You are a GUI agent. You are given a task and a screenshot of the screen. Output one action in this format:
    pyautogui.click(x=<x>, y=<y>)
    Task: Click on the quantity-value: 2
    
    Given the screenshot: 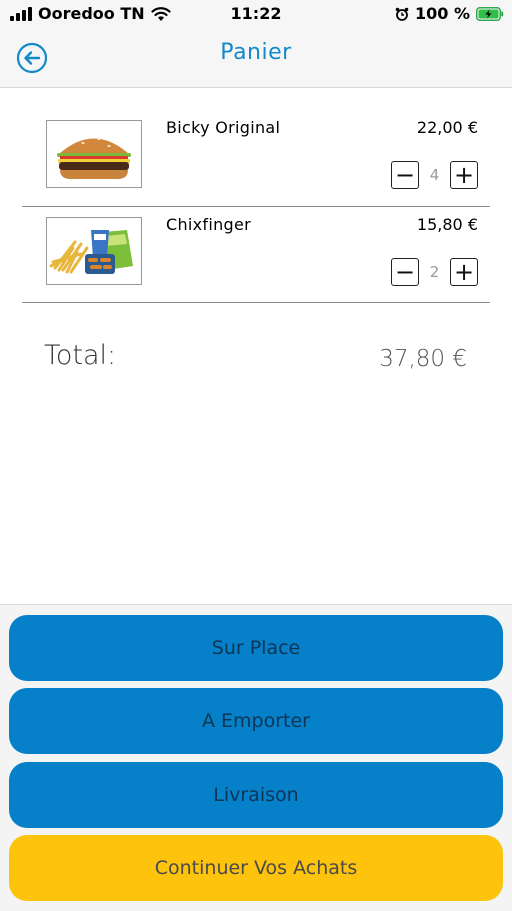 What is the action you would take?
    pyautogui.click(x=434, y=272)
    